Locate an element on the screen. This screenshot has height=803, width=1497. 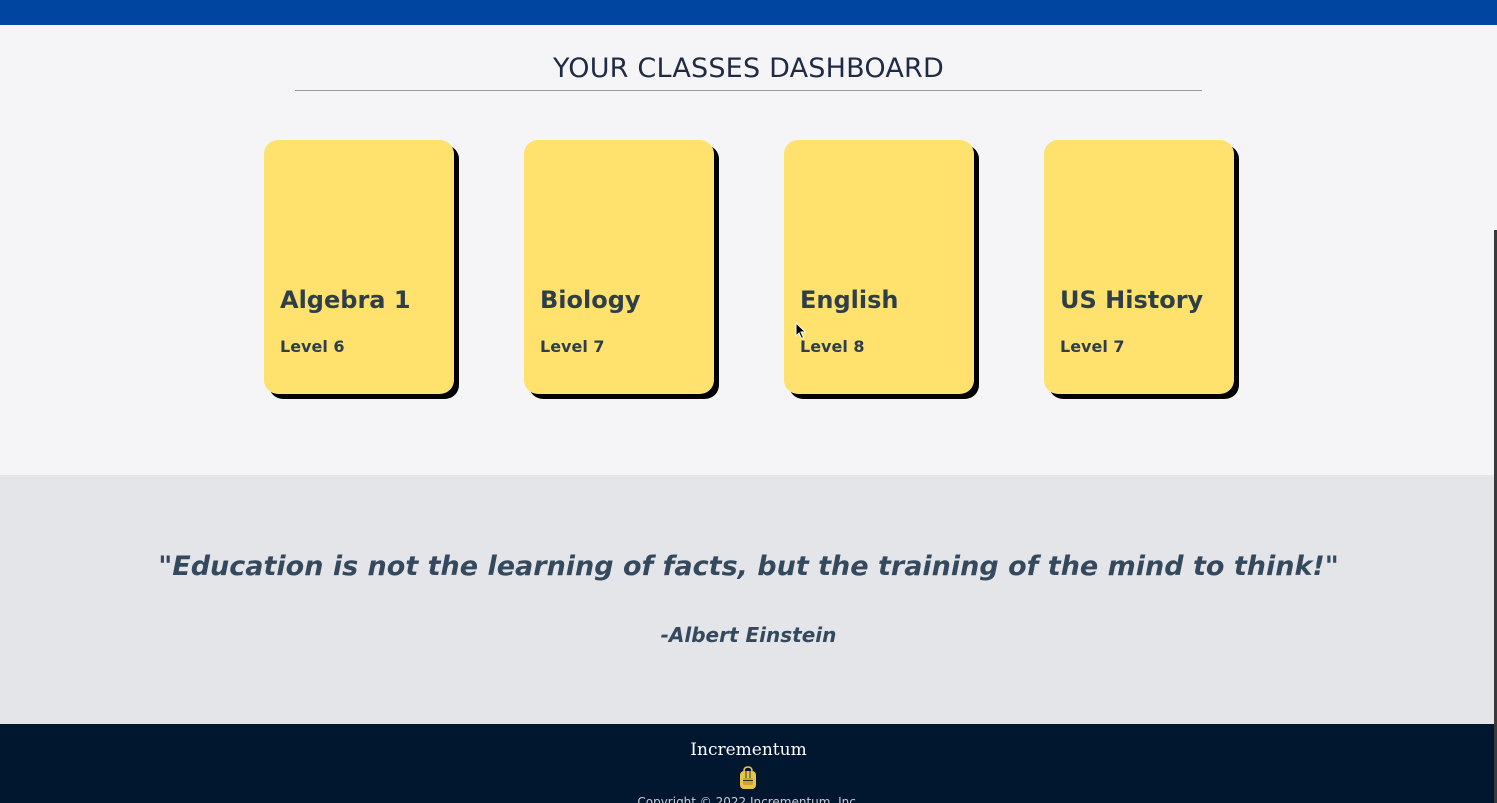
class-card-name: English is located at coordinates (849, 300).